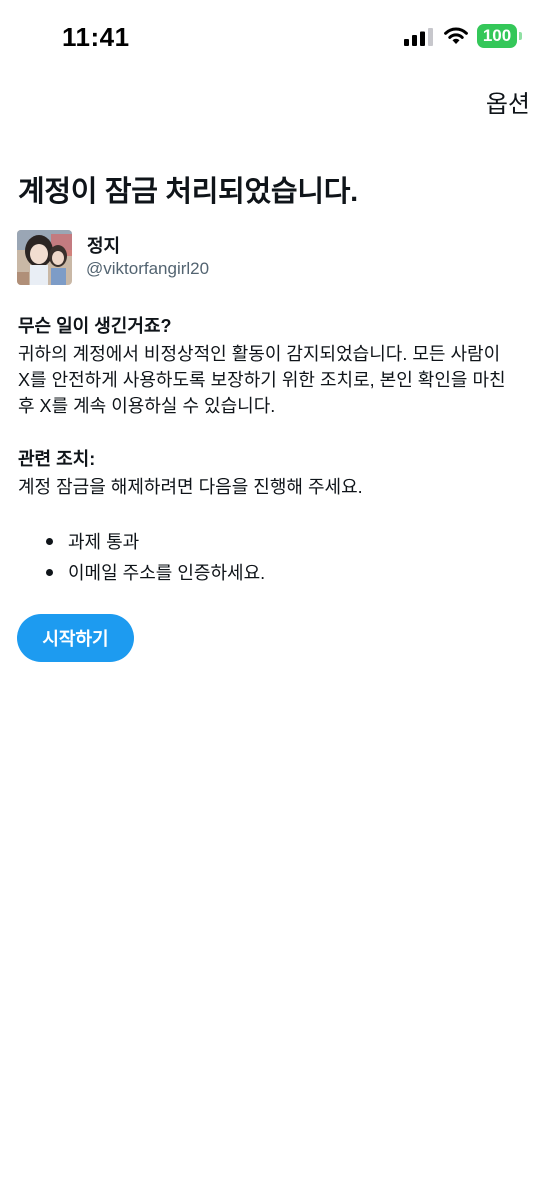 The height and width of the screenshot is (1199, 554). Describe the element at coordinates (75, 638) in the screenshot. I see `start-button: 시작하기` at that location.